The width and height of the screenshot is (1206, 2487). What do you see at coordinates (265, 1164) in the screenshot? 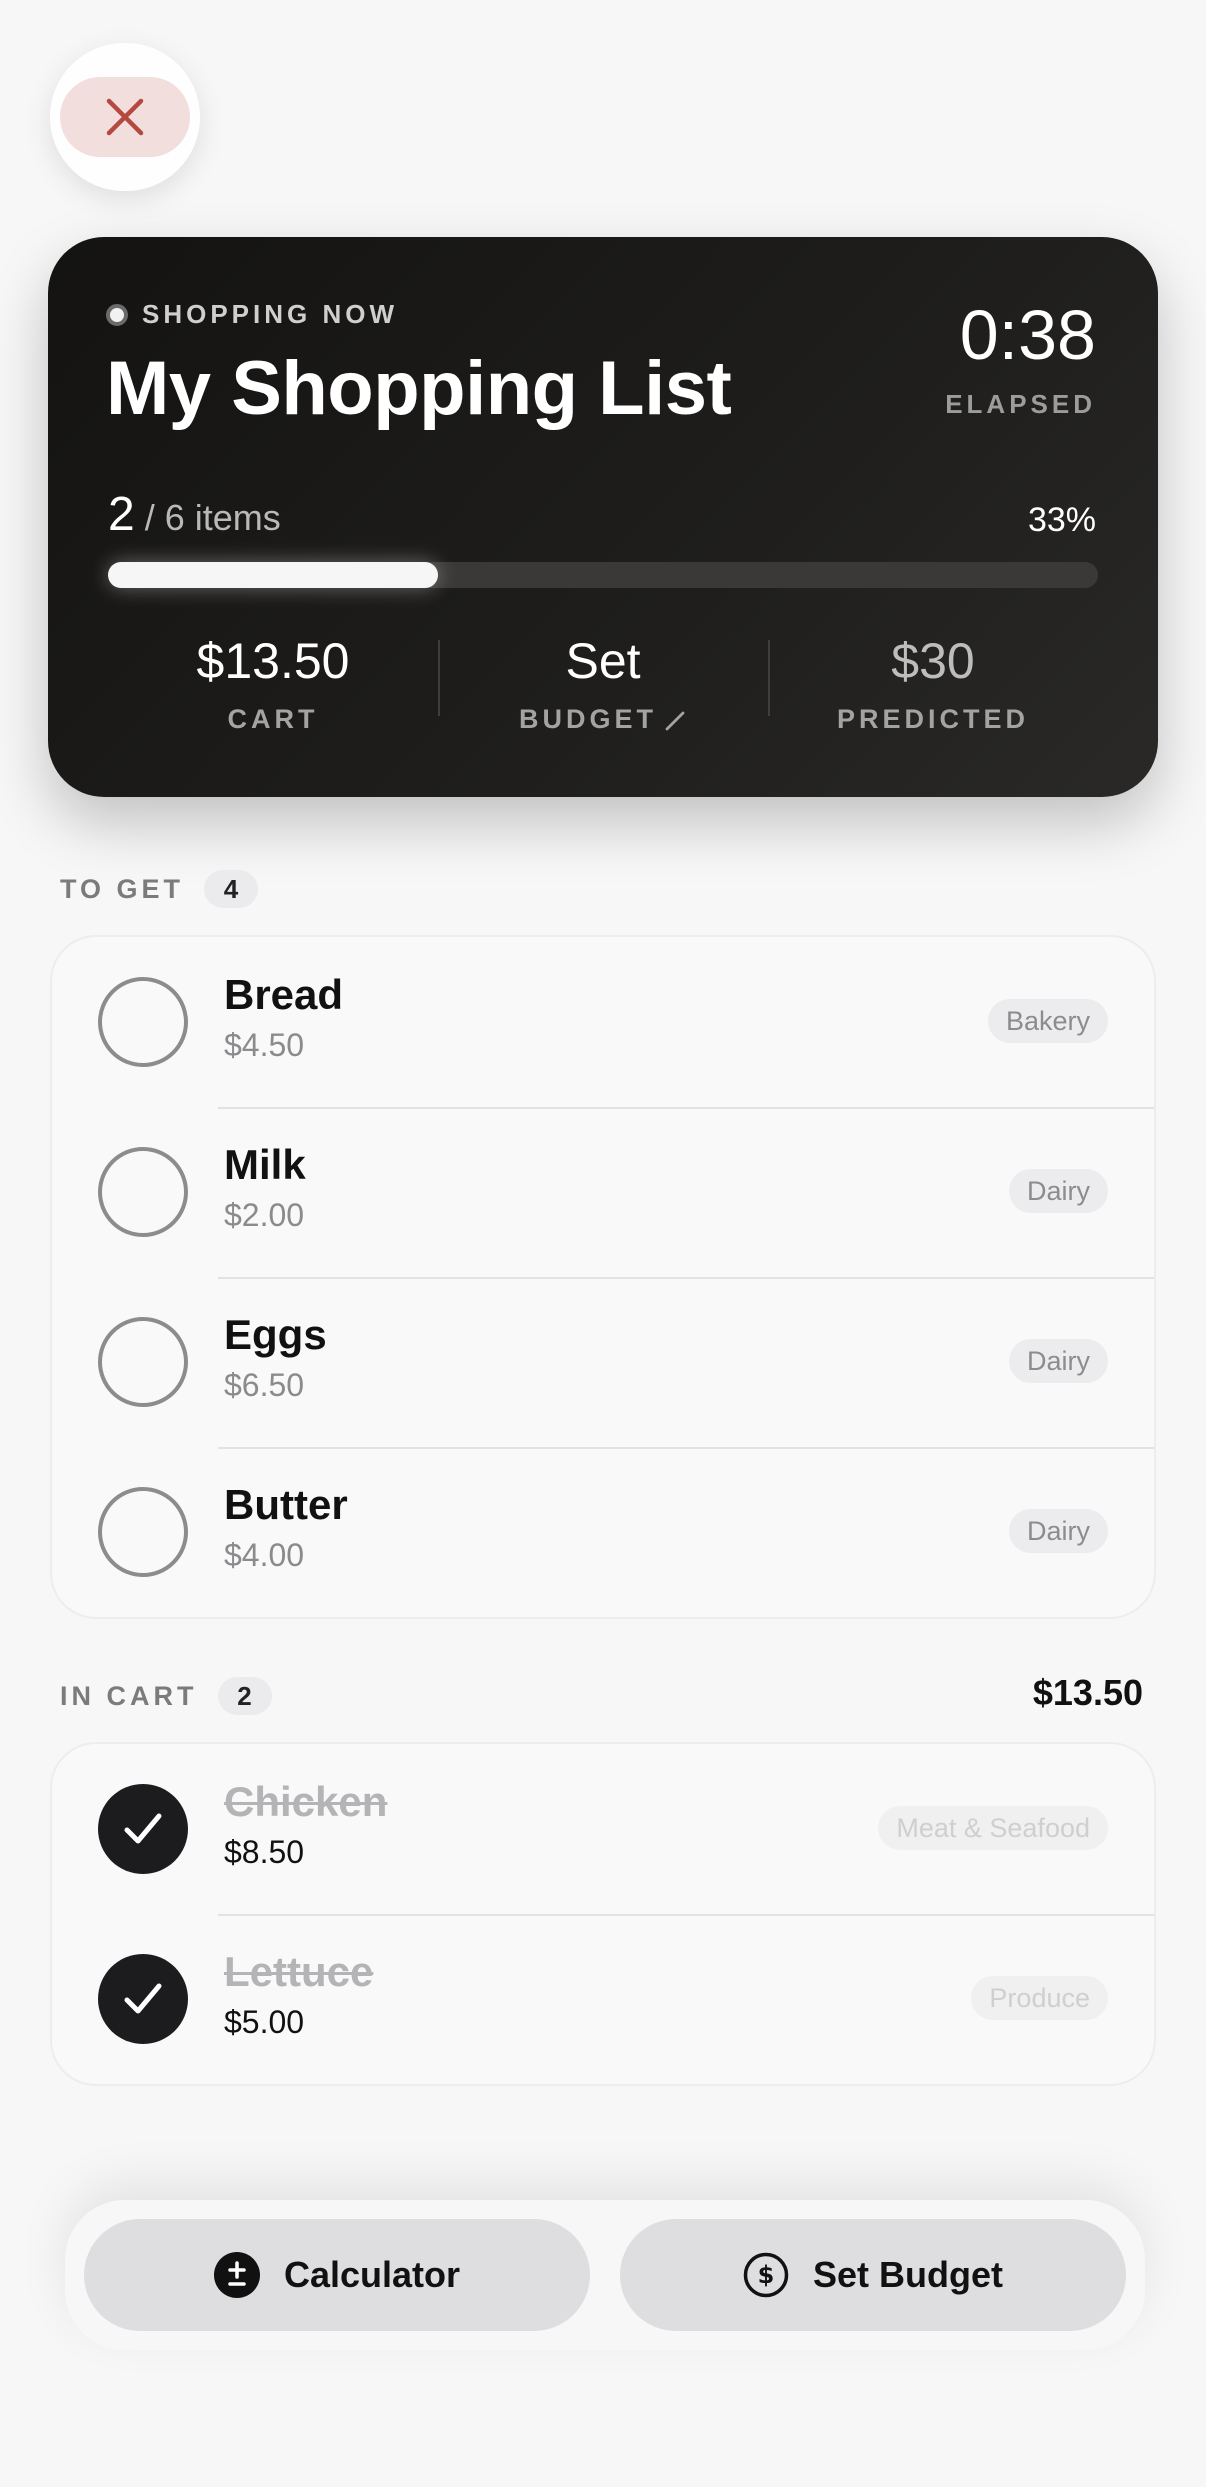
I see `item-name: Milk` at bounding box center [265, 1164].